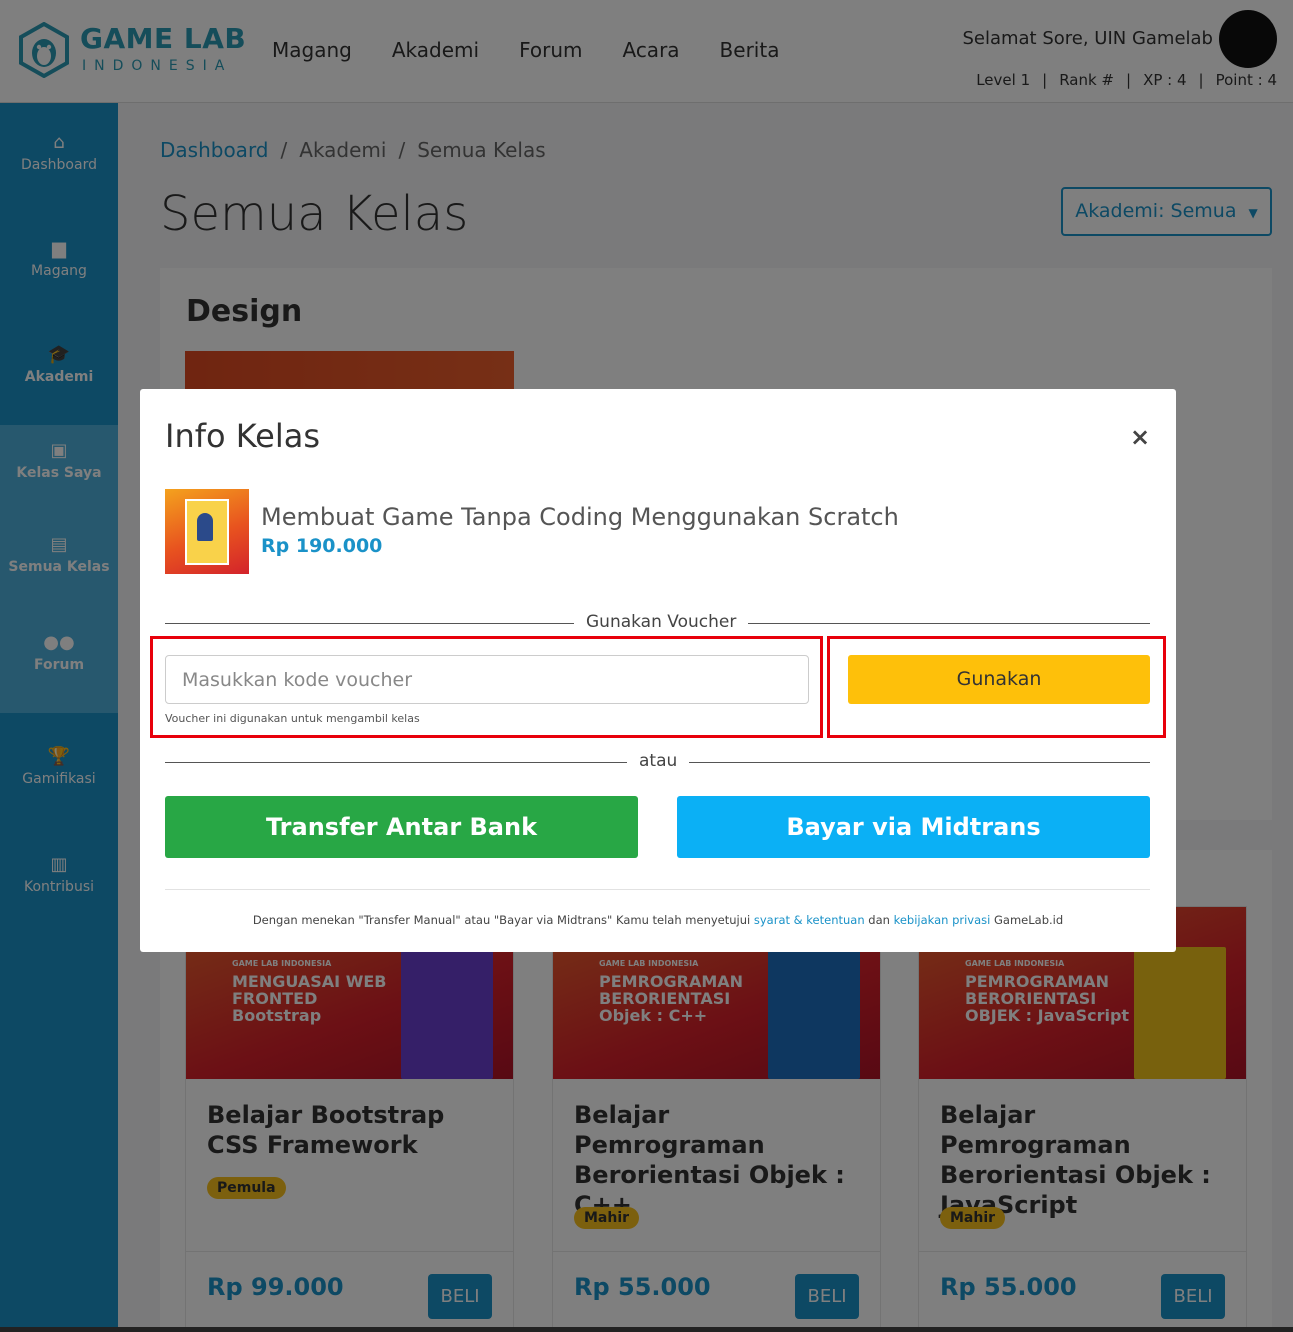 The height and width of the screenshot is (1332, 1293). Describe the element at coordinates (879, 920) in the screenshot. I see `terms-mid: dan` at that location.